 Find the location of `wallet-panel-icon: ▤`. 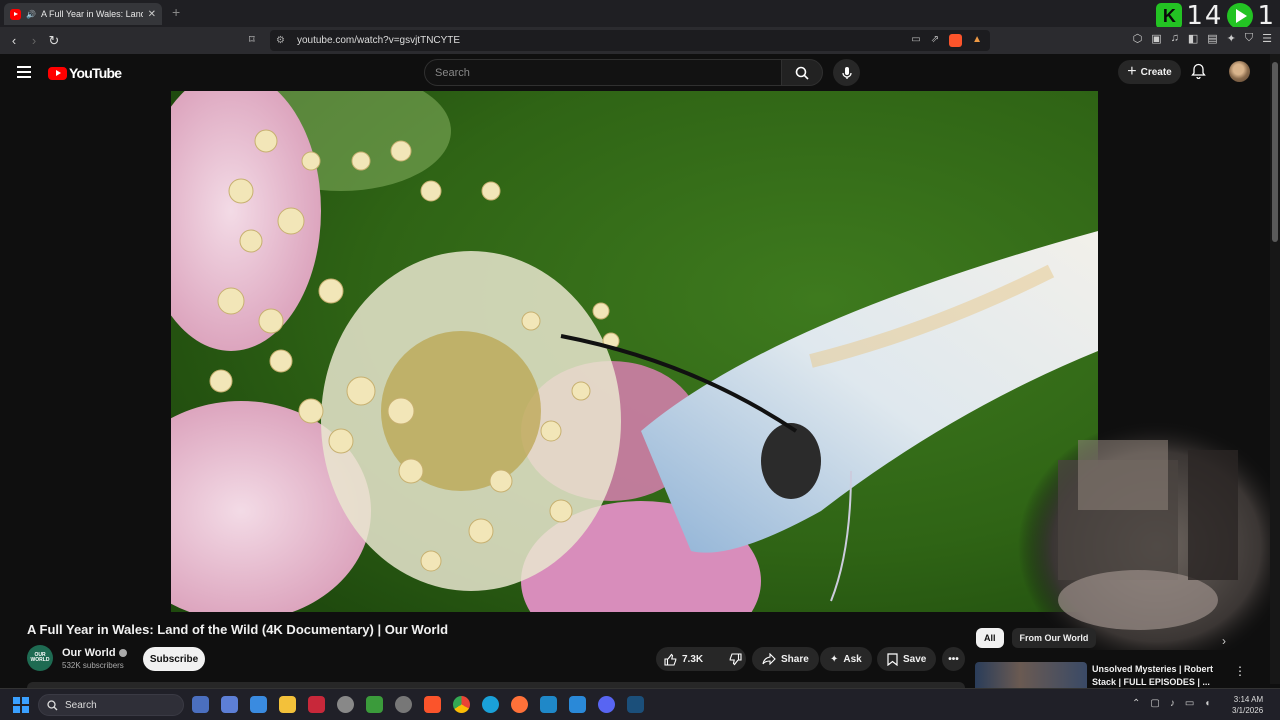

wallet-panel-icon: ▤ is located at coordinates (1212, 38).